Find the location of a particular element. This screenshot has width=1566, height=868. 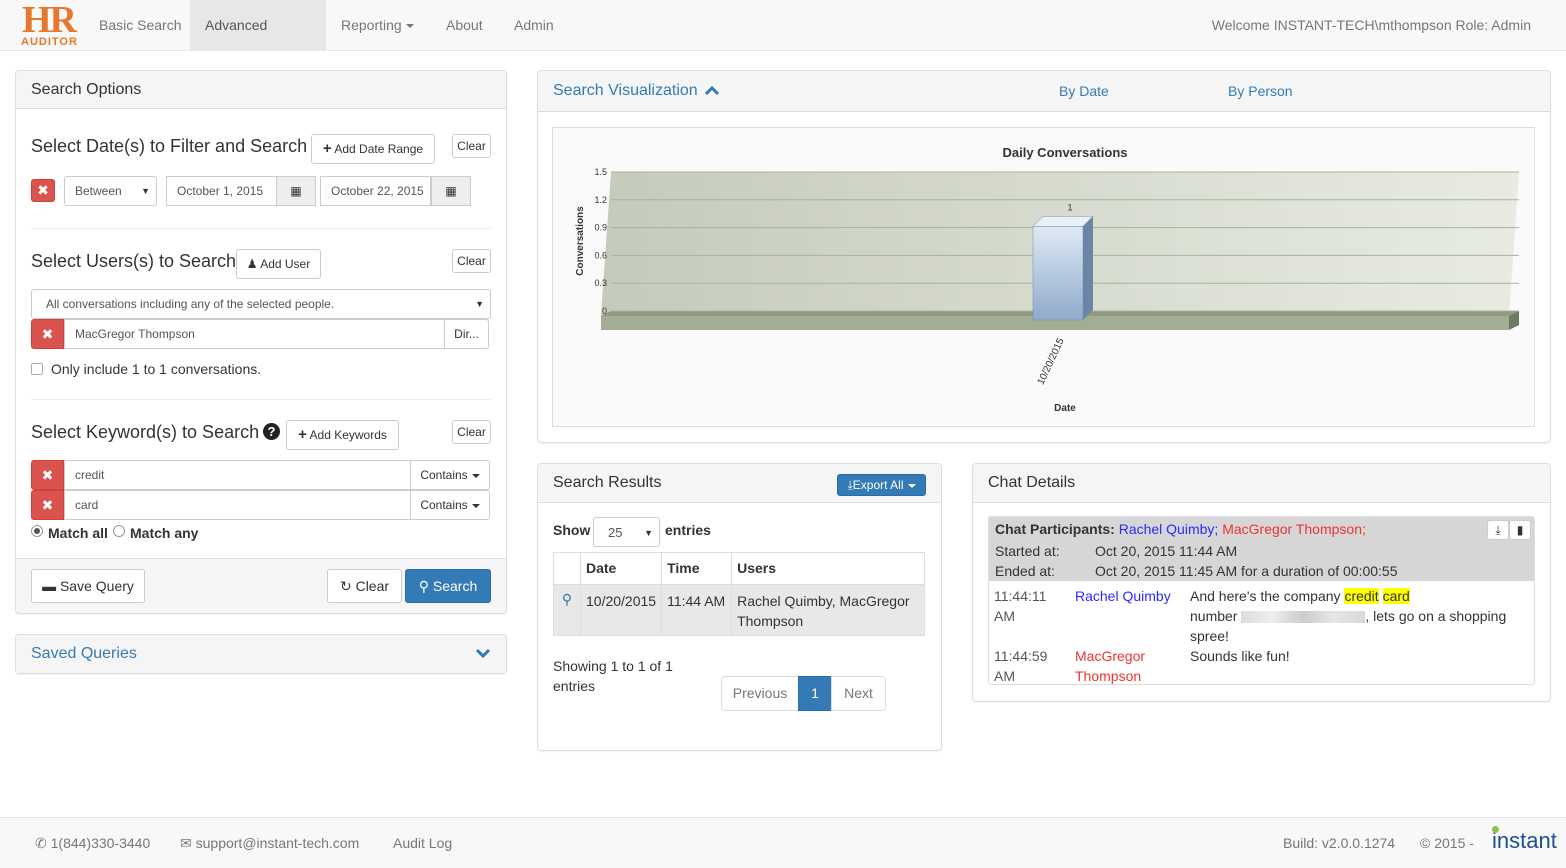

y-tick-label: 1.2 is located at coordinates (600, 200).